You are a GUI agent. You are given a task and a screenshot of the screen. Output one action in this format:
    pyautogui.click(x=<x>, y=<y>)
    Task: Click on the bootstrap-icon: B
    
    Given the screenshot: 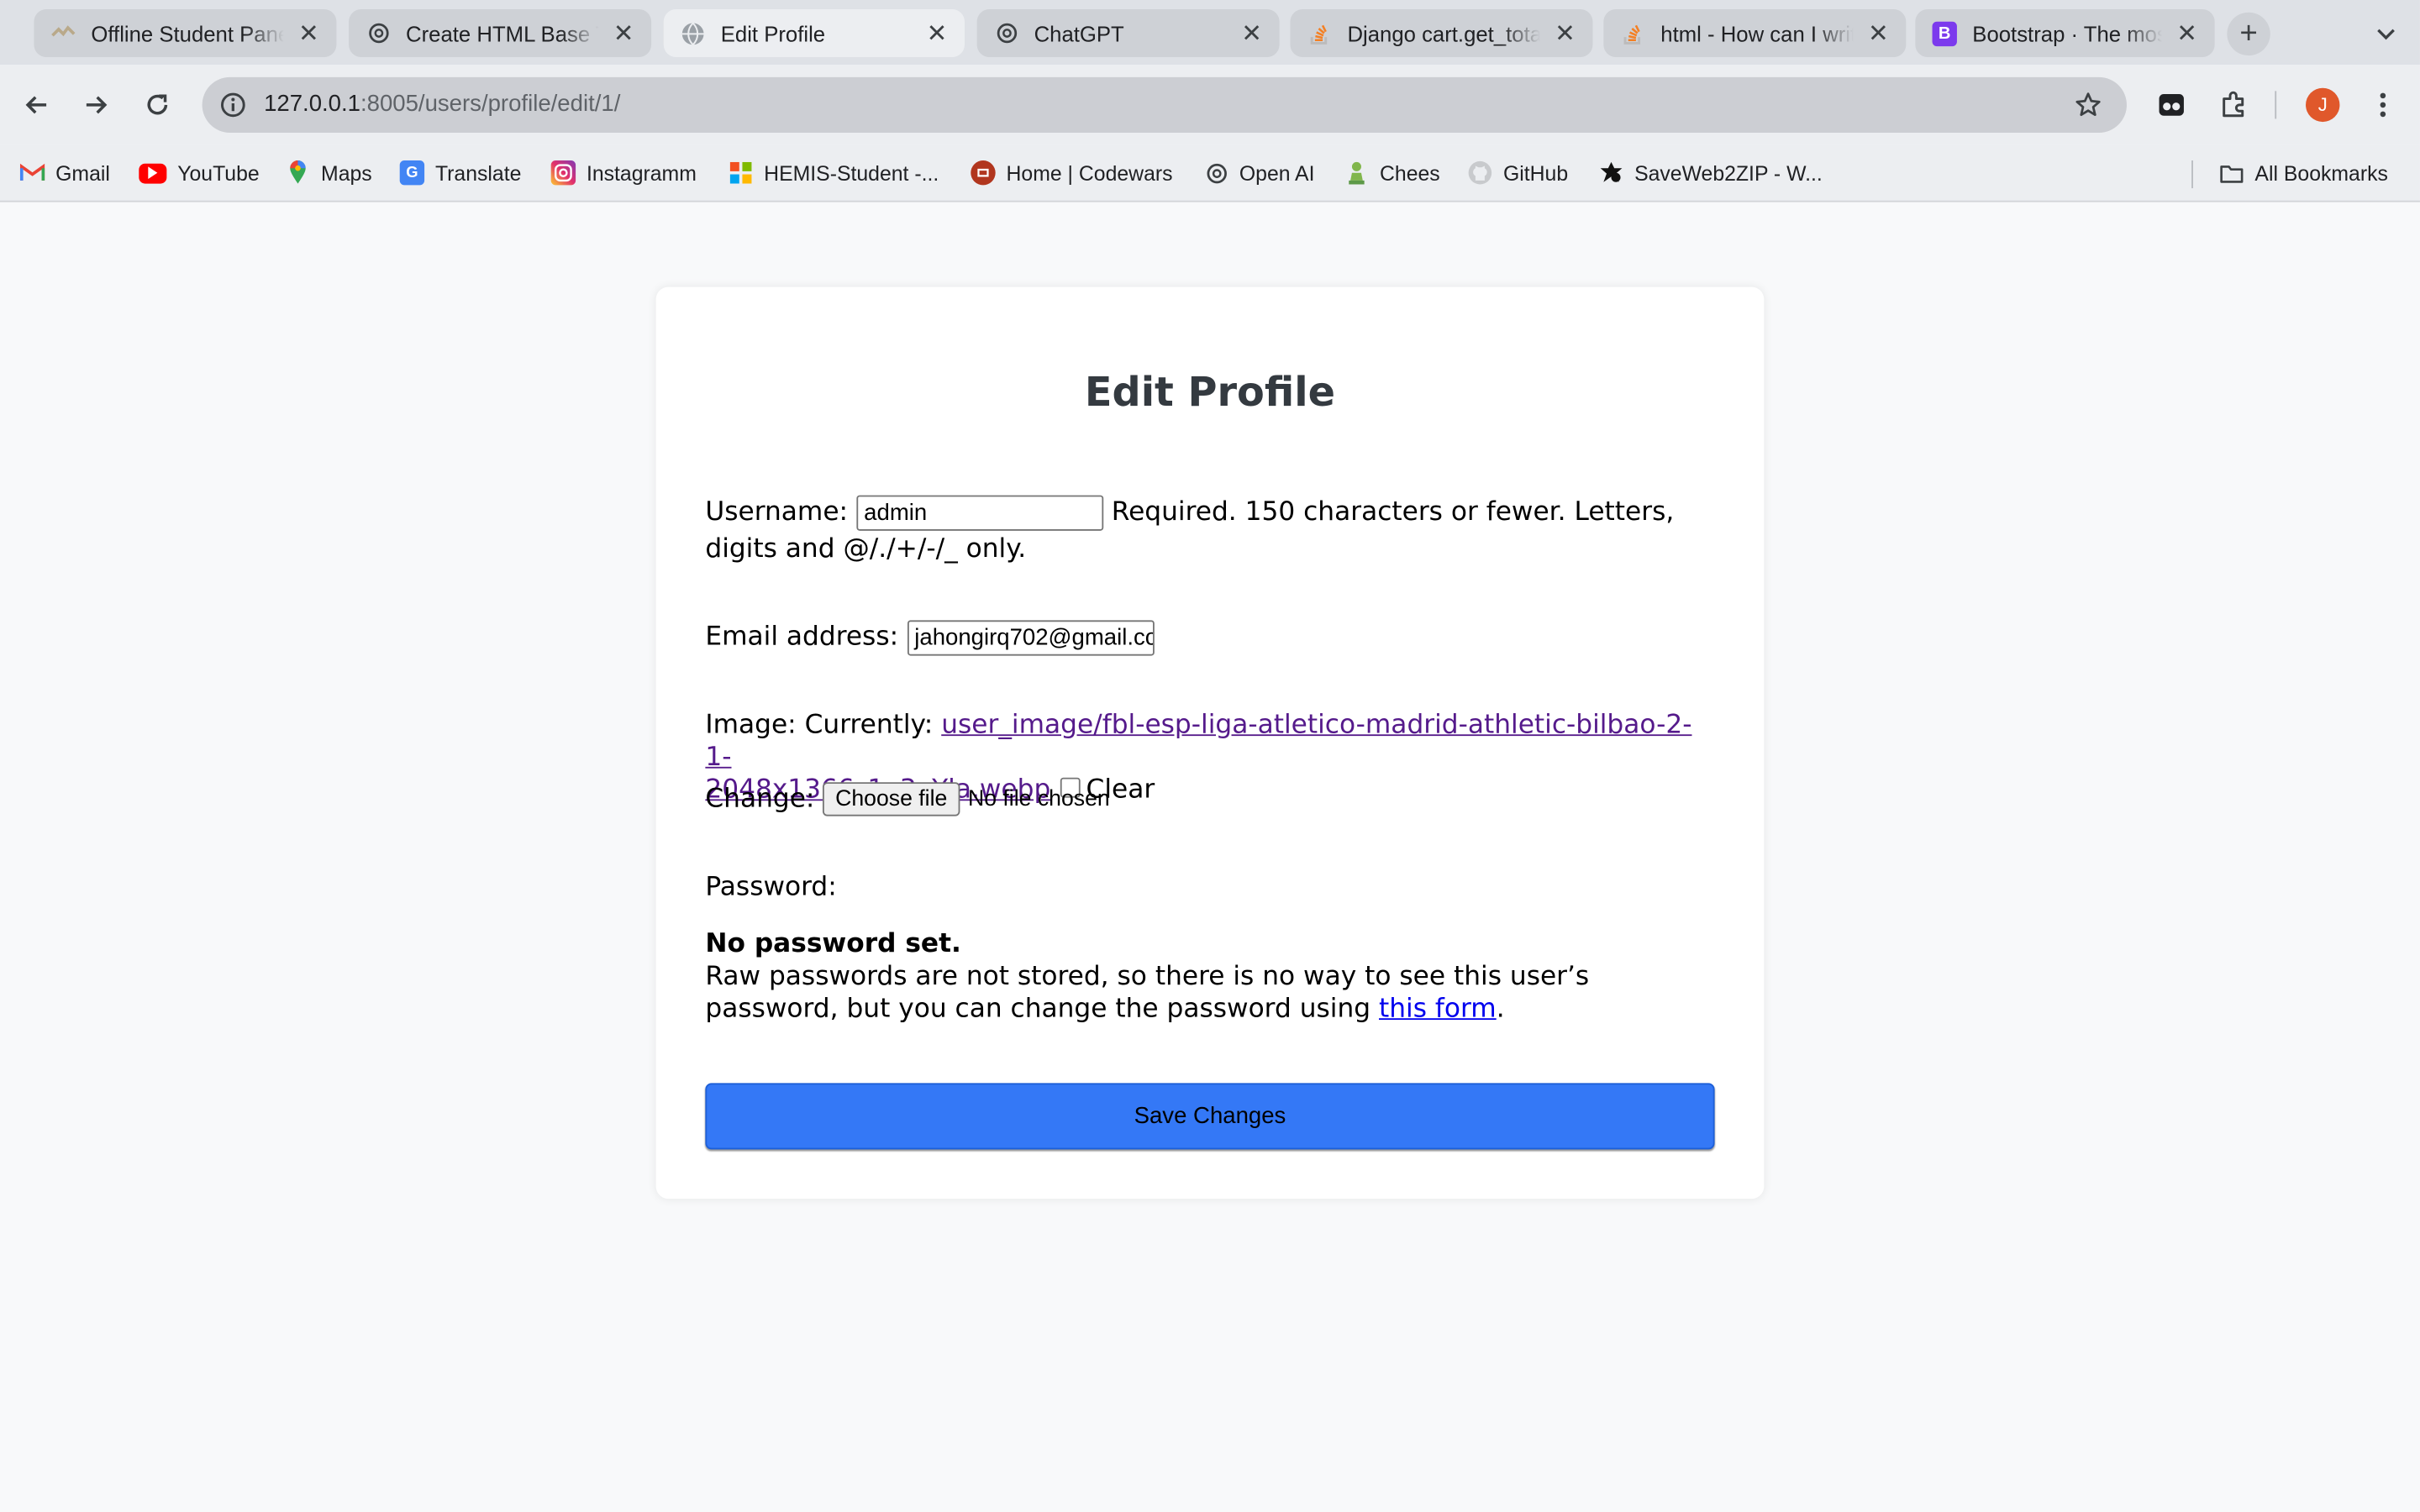 What is the action you would take?
    pyautogui.click(x=1944, y=33)
    